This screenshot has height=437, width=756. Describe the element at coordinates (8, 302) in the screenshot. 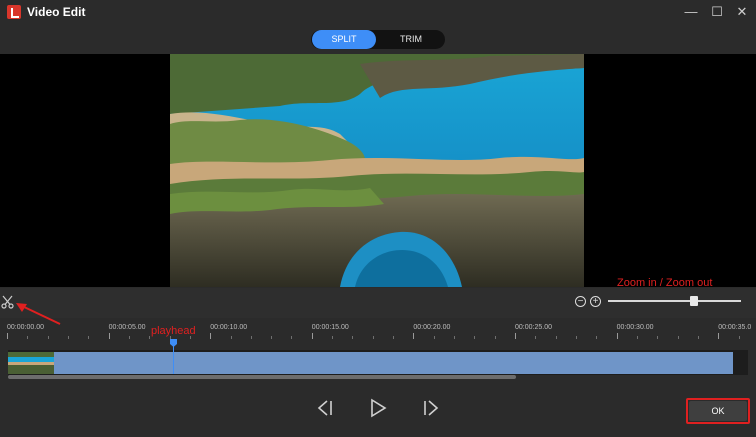

I see `scissors-icon` at that location.